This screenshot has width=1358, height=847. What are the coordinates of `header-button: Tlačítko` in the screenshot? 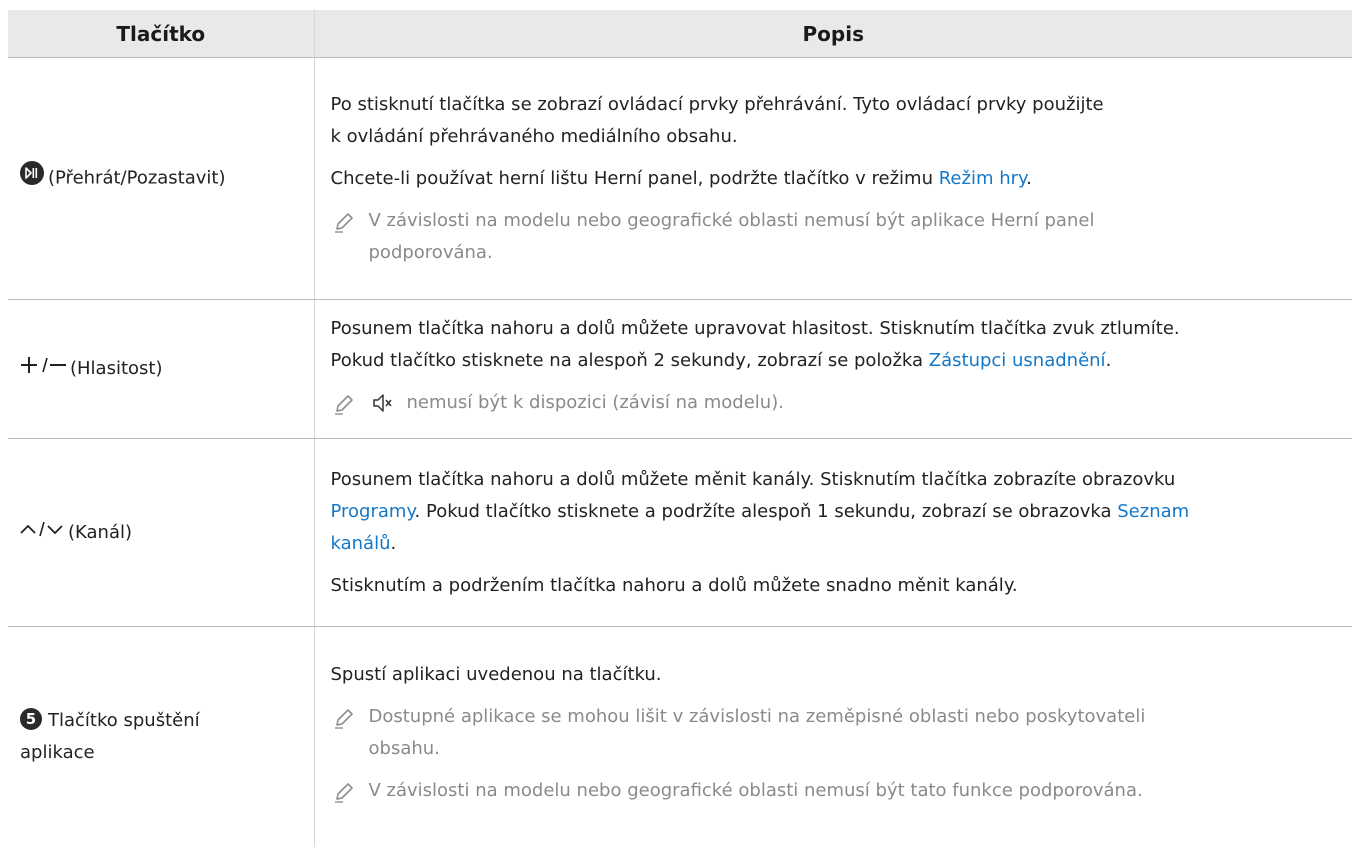 It's located at (161, 34).